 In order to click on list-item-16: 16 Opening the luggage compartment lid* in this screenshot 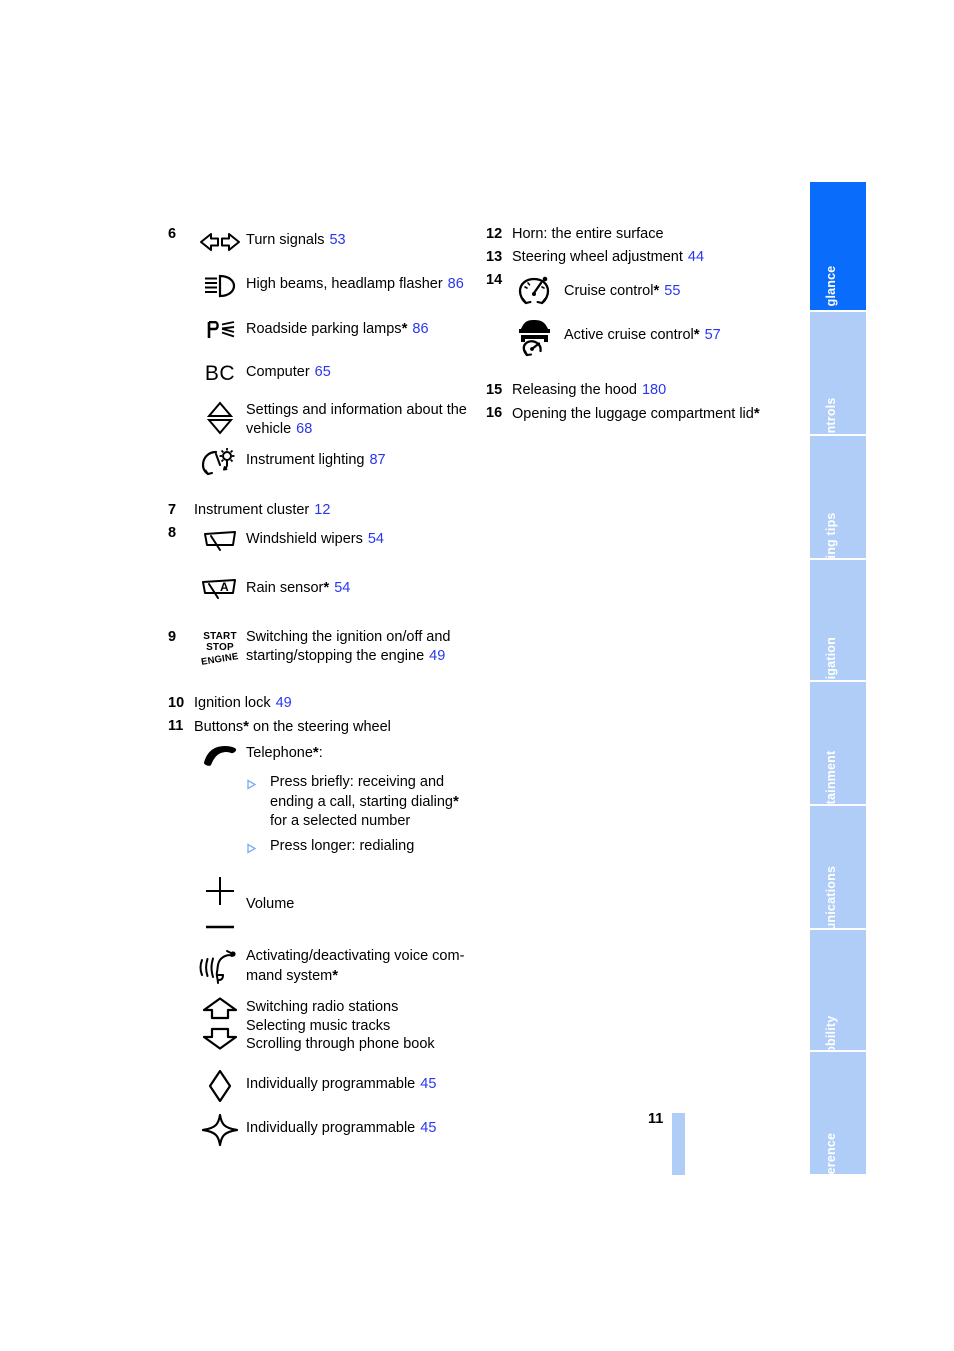, I will do `click(636, 414)`.